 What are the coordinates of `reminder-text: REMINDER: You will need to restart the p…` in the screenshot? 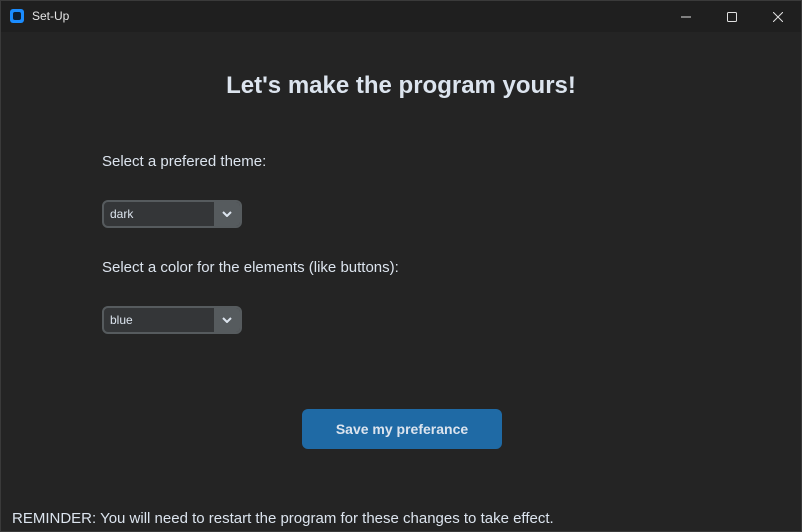 It's located at (283, 518).